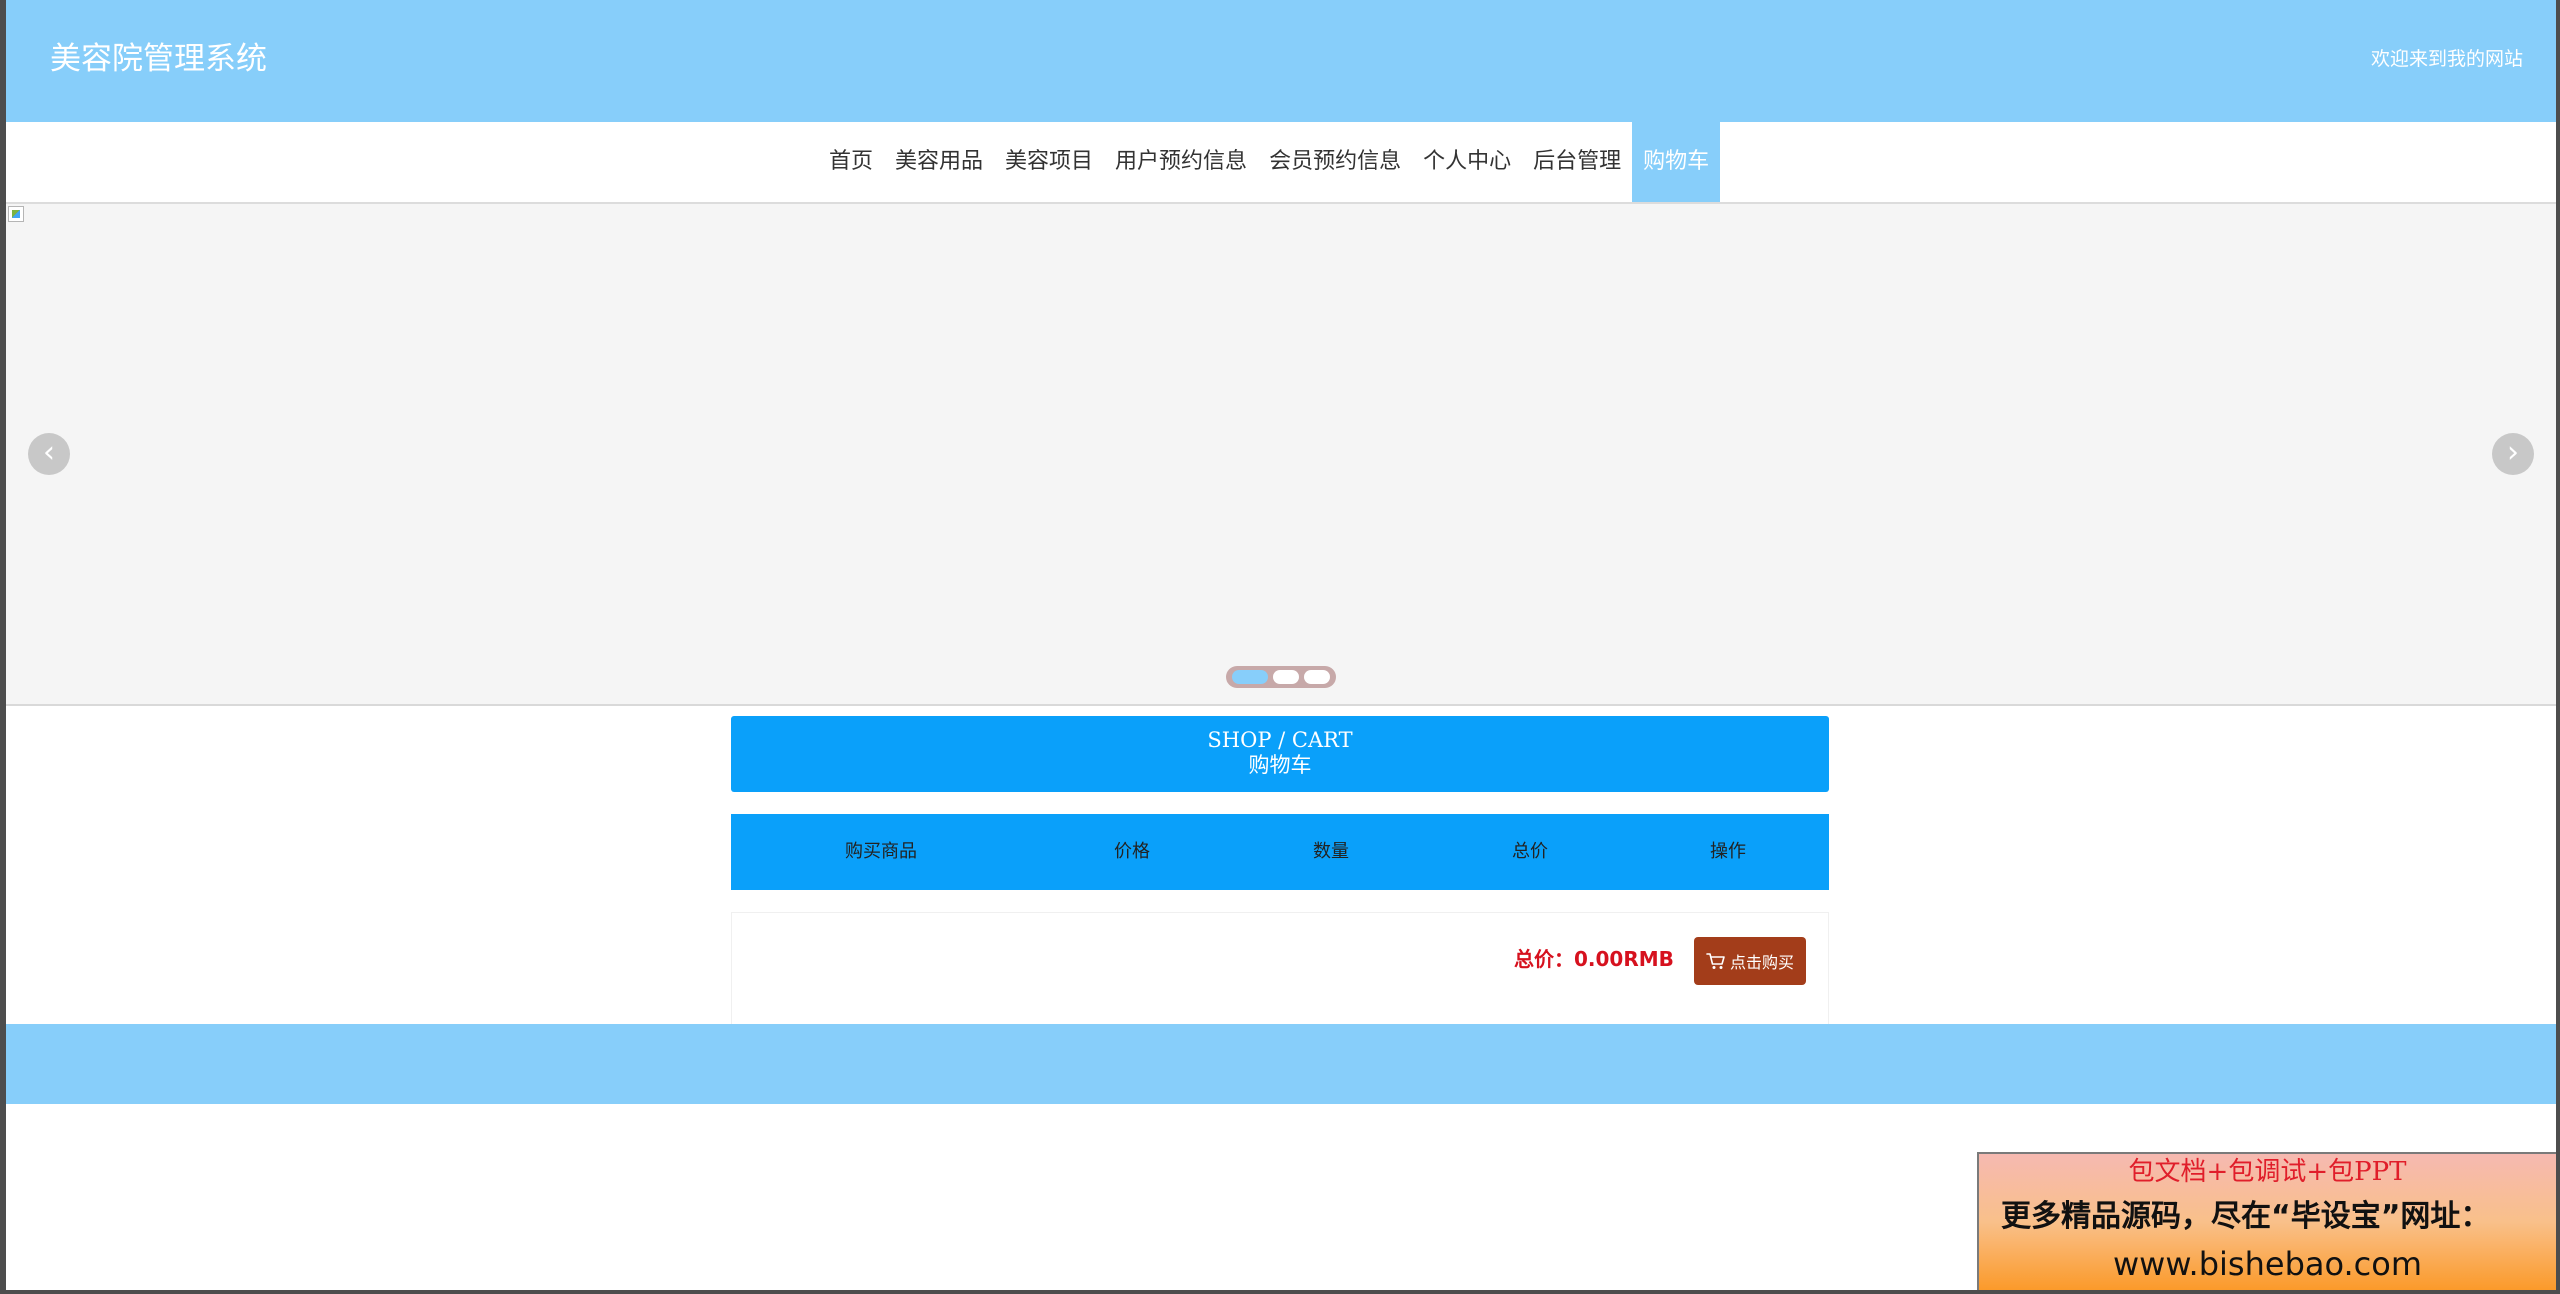 The height and width of the screenshot is (1294, 2560). Describe the element at coordinates (1716, 961) in the screenshot. I see `cart-icon` at that location.